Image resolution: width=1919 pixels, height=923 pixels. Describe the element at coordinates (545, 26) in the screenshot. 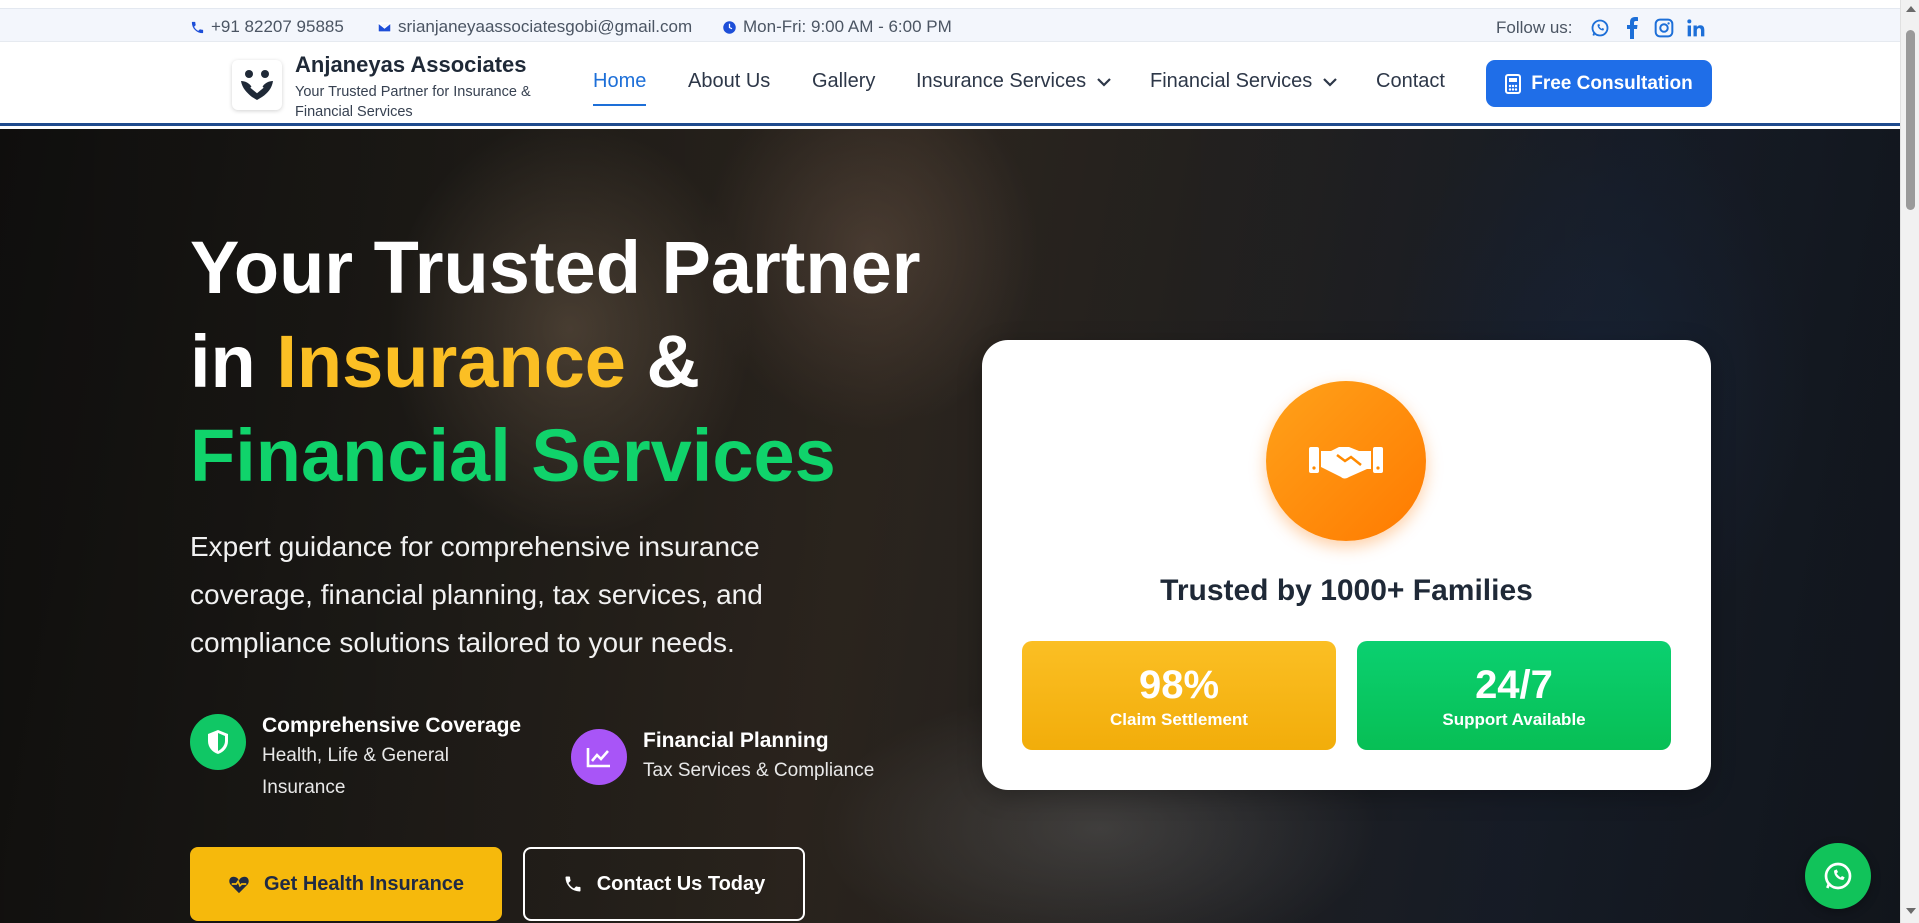

I see `email-text: srianjaneyaassociatesgobi@gmail.com` at that location.